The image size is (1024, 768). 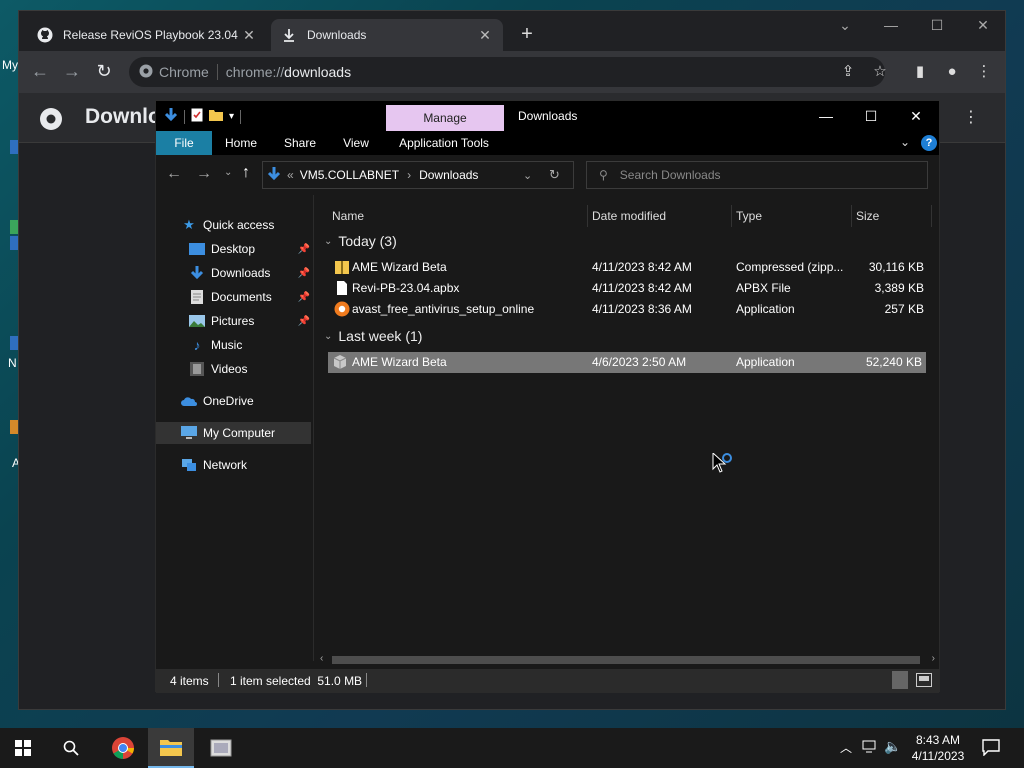 I want to click on nav-documents: Documents 📌, so click(x=249, y=297).